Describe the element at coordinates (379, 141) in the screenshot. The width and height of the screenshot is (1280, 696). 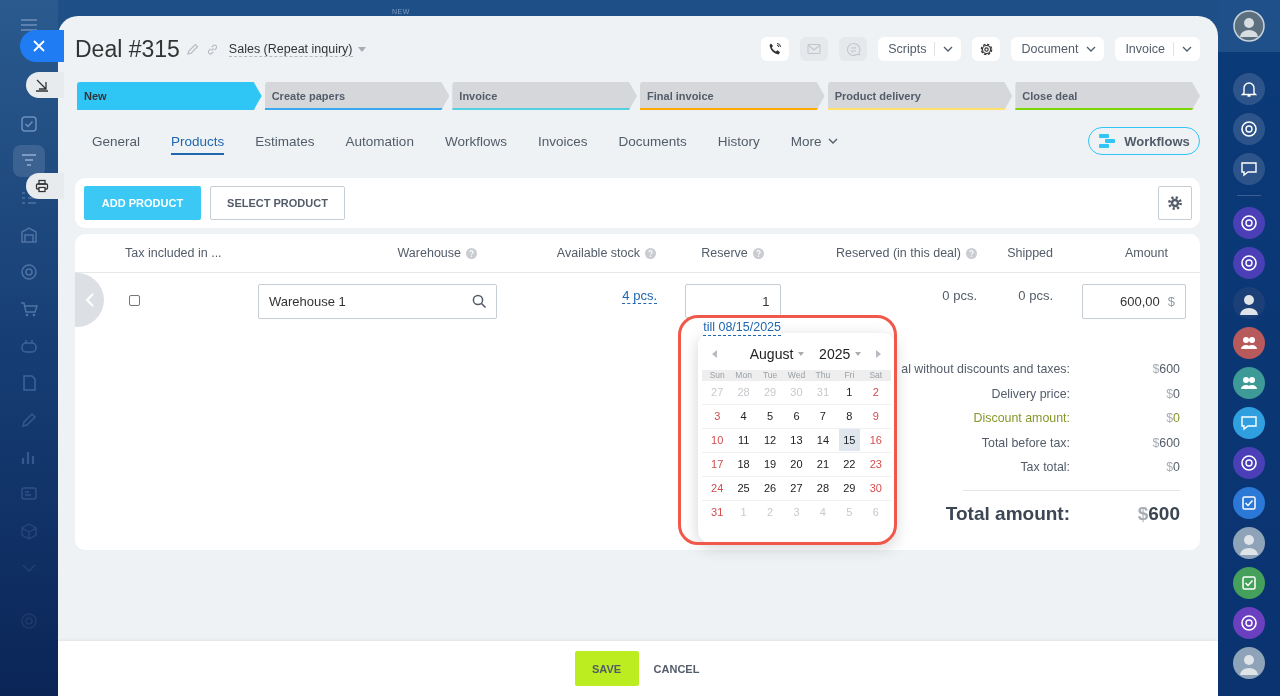
I see `tab: Automation` at that location.